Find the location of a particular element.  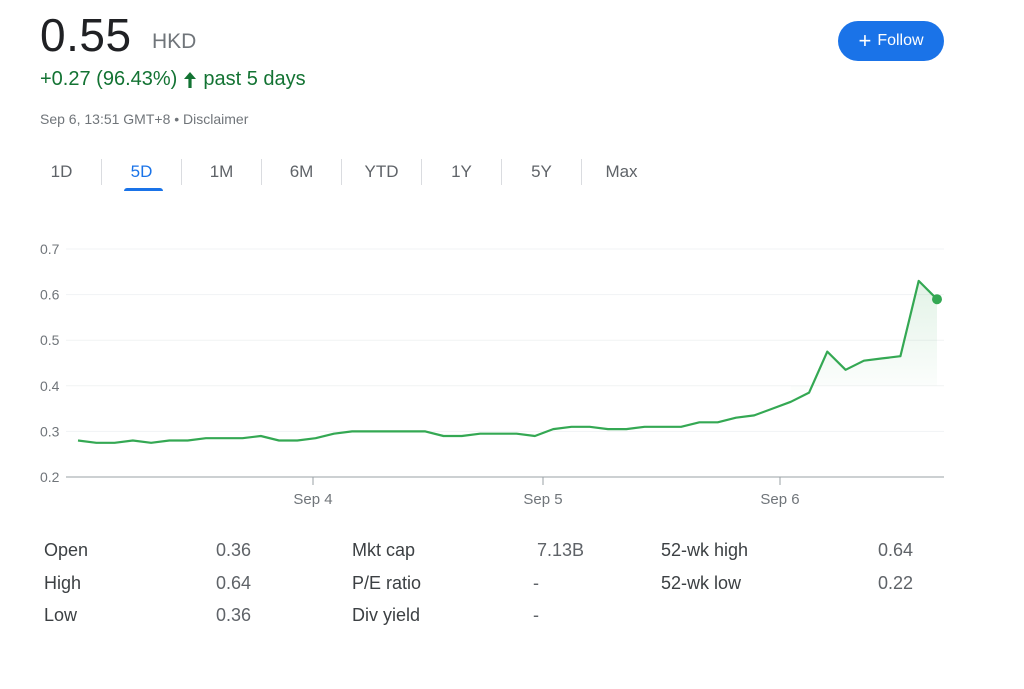

stat-value-pe-ratio: - is located at coordinates (536, 583).